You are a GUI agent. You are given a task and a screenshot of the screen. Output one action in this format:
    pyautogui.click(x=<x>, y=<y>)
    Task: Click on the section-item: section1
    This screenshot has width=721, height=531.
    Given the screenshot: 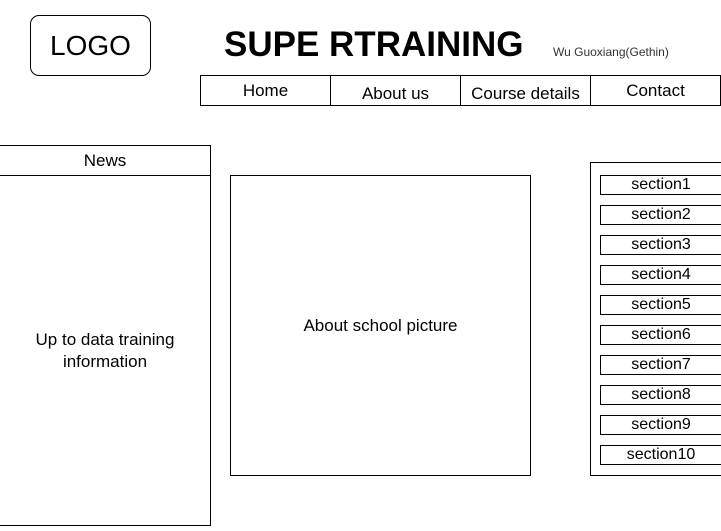 What is the action you would take?
    pyautogui.click(x=660, y=185)
    